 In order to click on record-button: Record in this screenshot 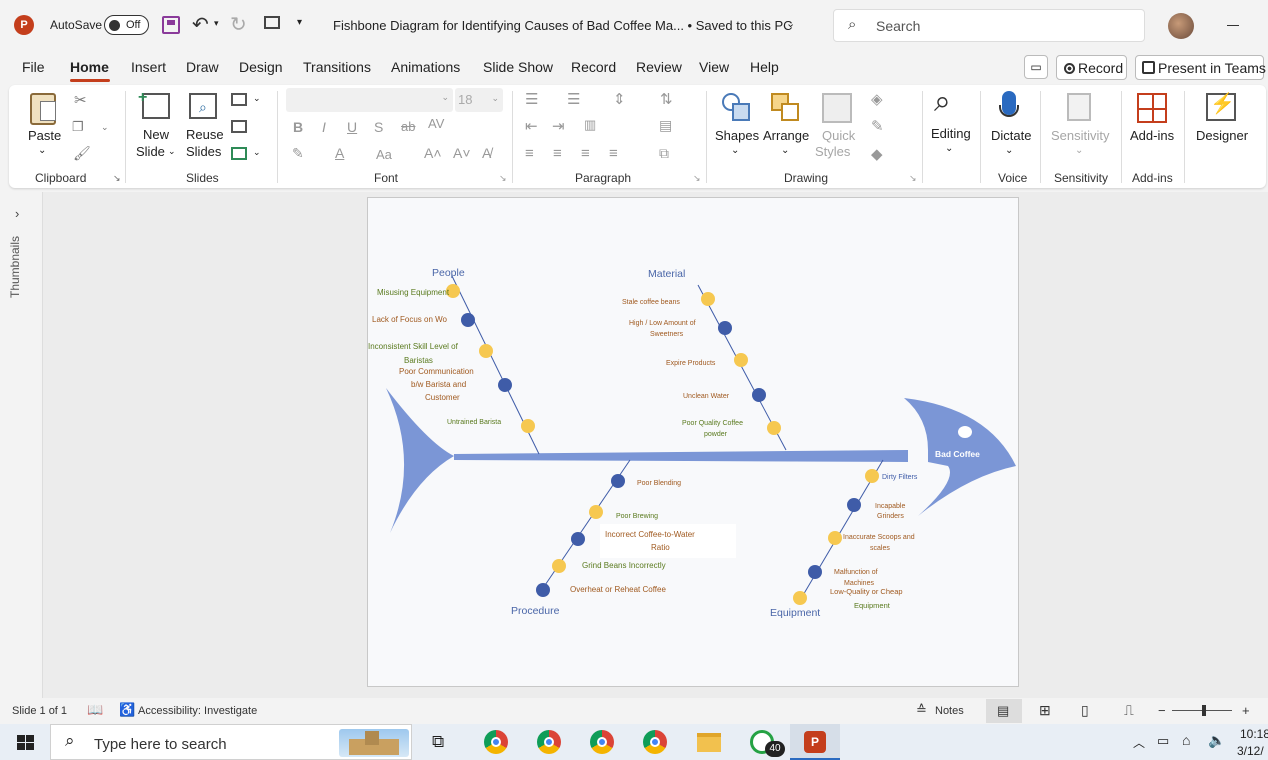, I will do `click(1091, 67)`.